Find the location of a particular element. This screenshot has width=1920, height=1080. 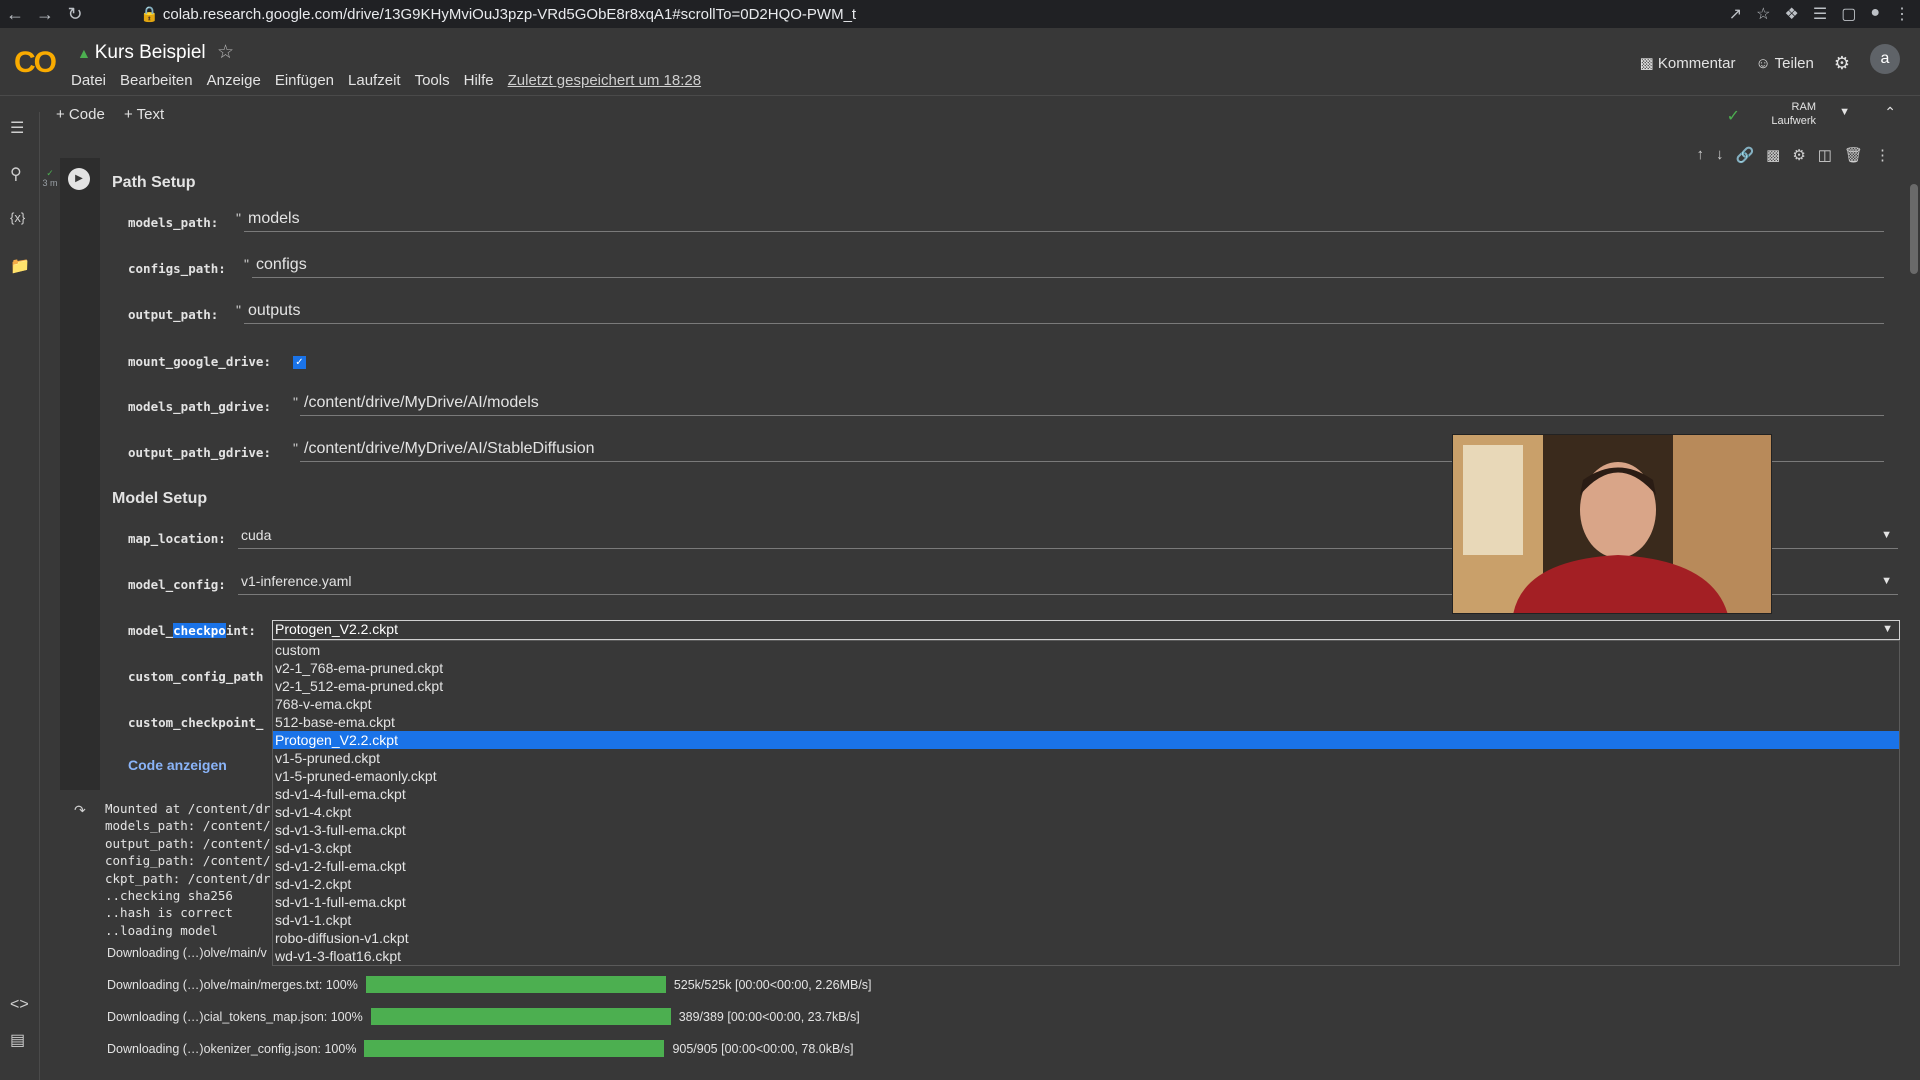

show-code-link: Code anzeigen is located at coordinates (177, 765).